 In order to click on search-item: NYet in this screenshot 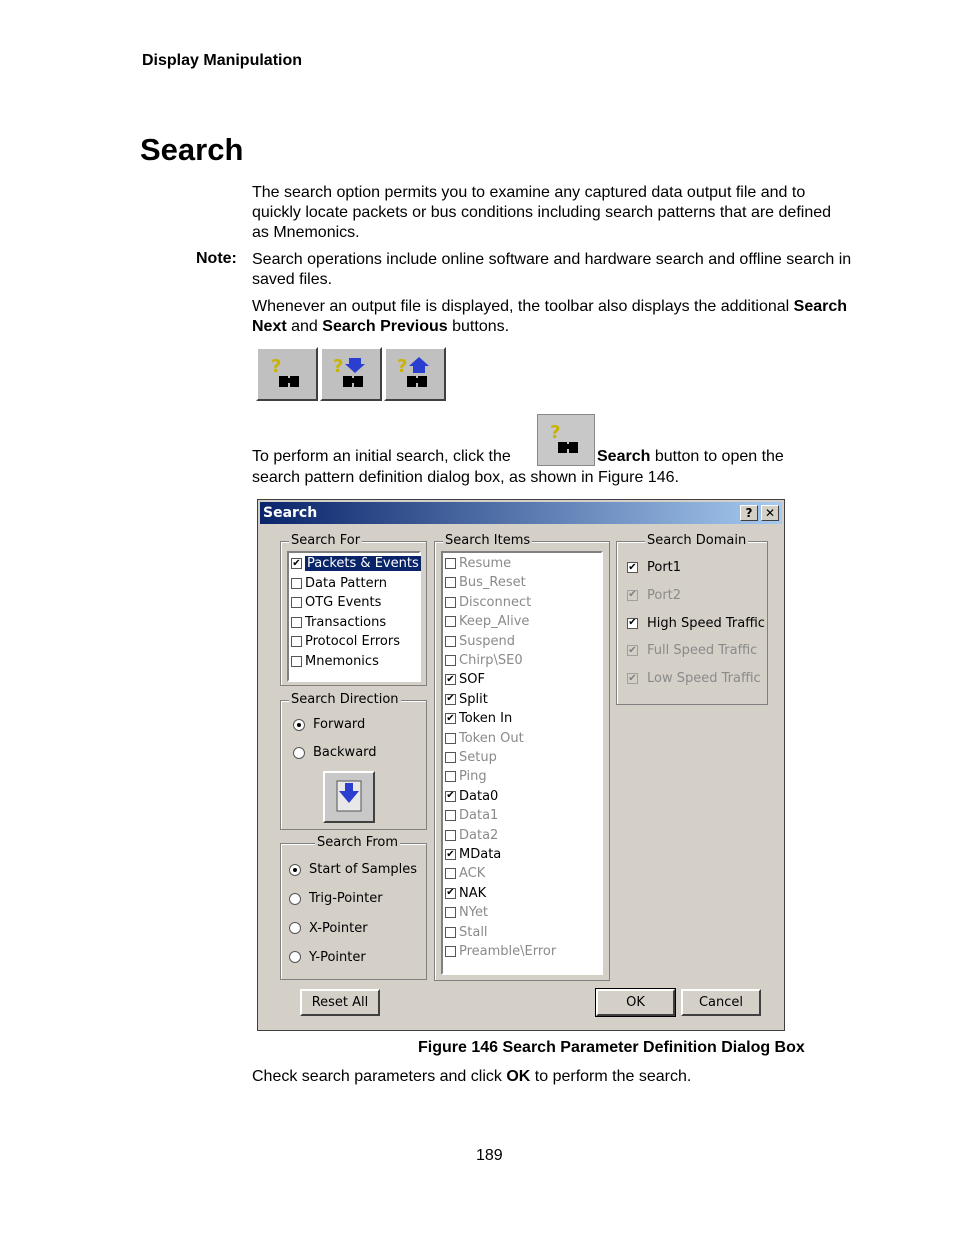, I will do `click(466, 912)`.